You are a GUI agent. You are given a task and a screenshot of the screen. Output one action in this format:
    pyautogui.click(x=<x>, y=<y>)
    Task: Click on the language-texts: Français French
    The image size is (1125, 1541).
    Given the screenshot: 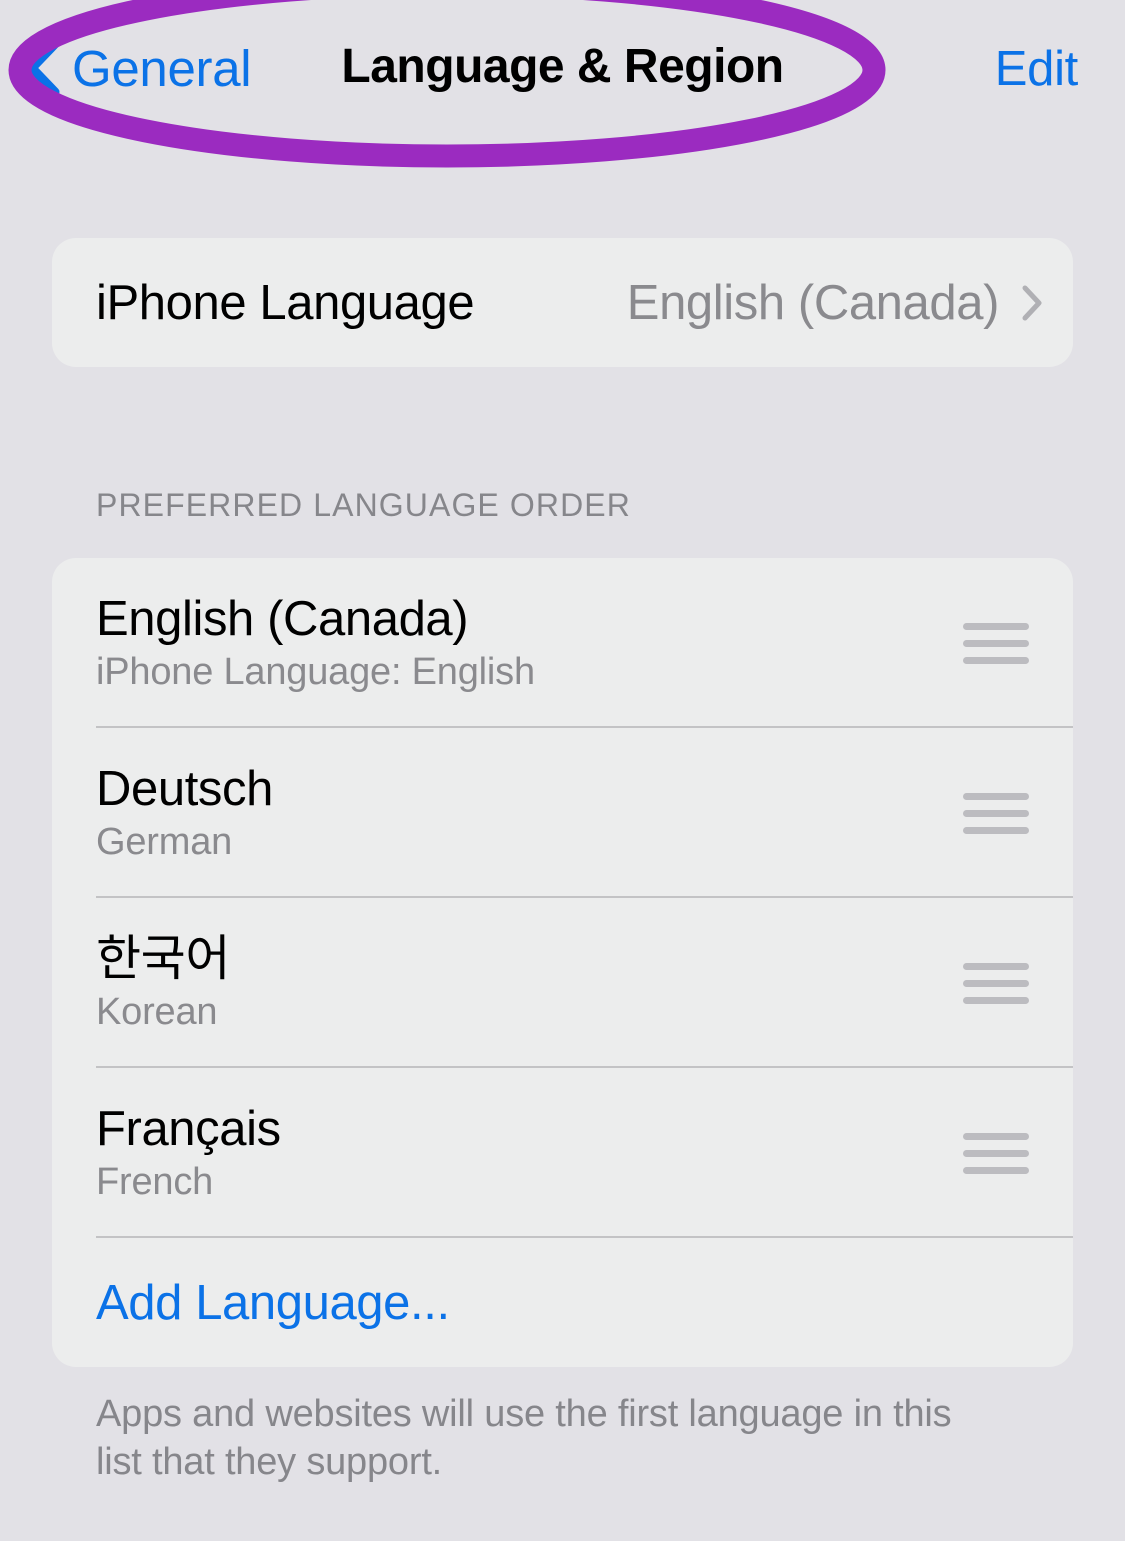 What is the action you would take?
    pyautogui.click(x=529, y=1152)
    